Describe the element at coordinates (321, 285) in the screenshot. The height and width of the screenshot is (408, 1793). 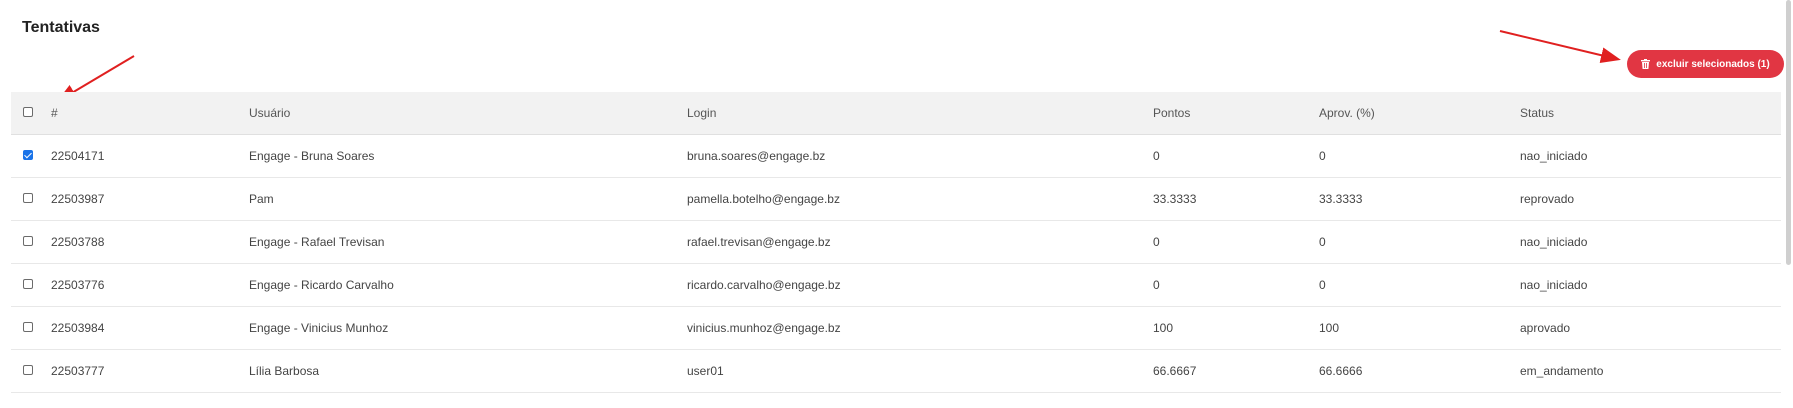
I see `cell-user: Engage - Ricardo Carvalho` at that location.